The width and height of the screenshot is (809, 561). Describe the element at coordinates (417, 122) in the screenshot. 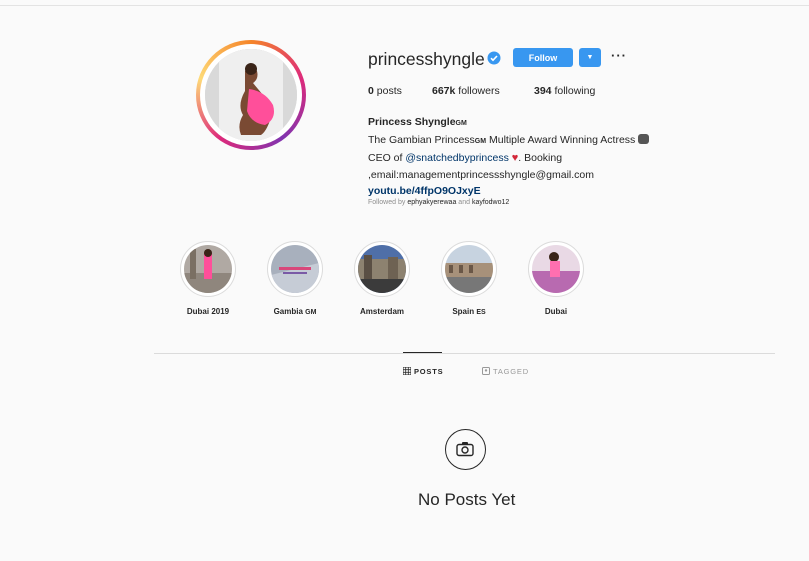

I see `bio-full-name: Princess ShyngleGM` at that location.